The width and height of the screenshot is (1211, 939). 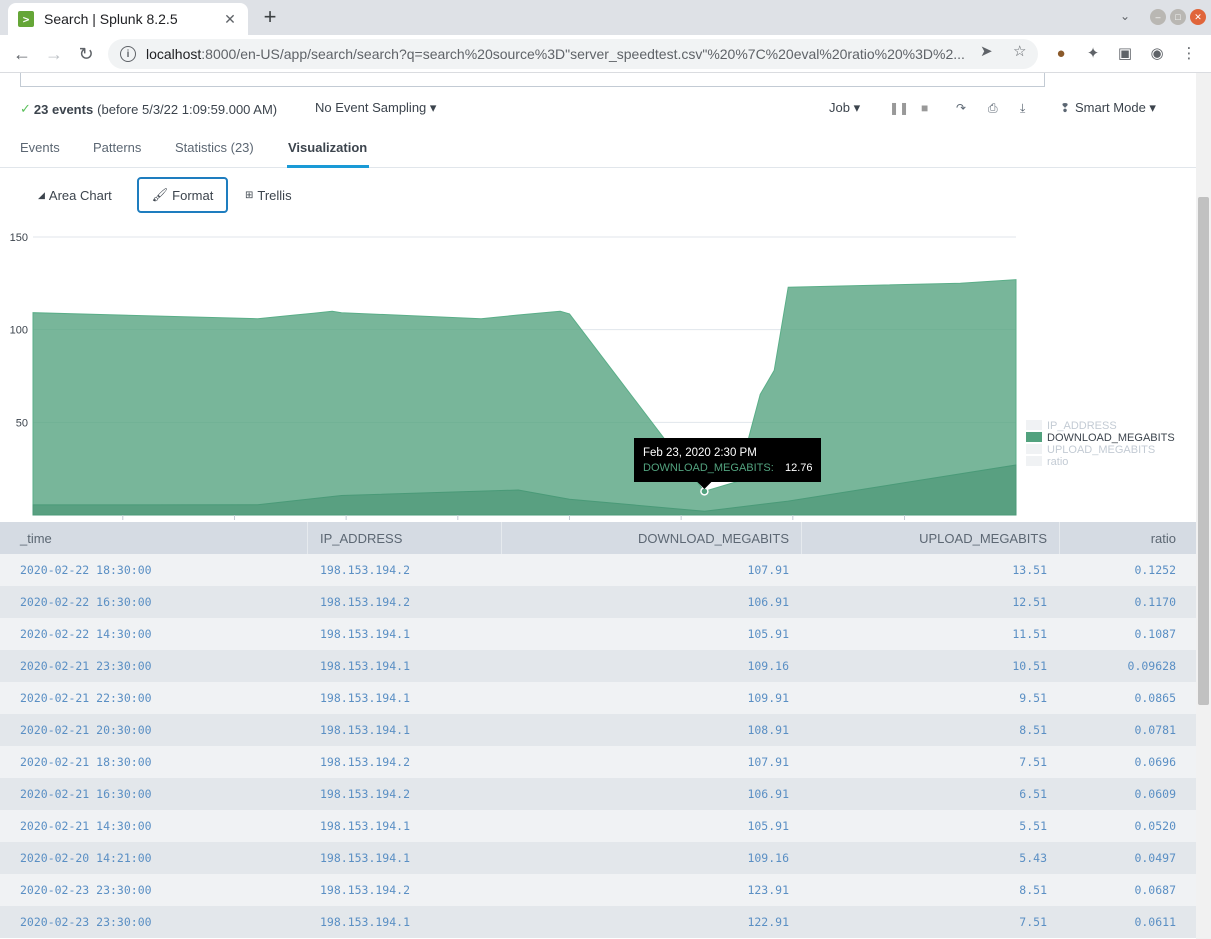 What do you see at coordinates (86, 698) in the screenshot?
I see `cell-time: 2020-02-21 22:30:00` at bounding box center [86, 698].